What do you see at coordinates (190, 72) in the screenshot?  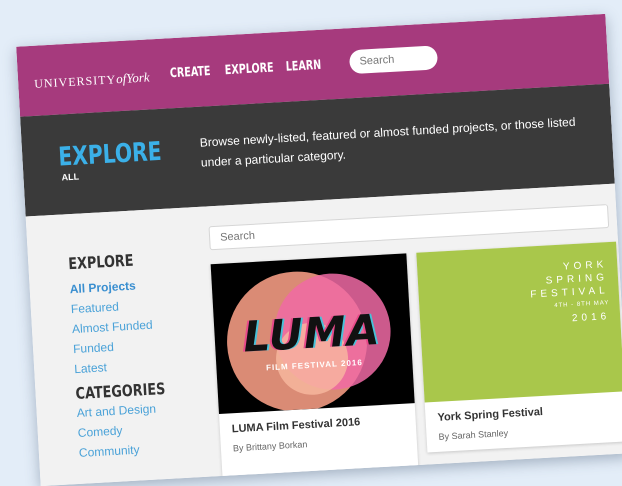 I see `nav-create-link: CREATE` at bounding box center [190, 72].